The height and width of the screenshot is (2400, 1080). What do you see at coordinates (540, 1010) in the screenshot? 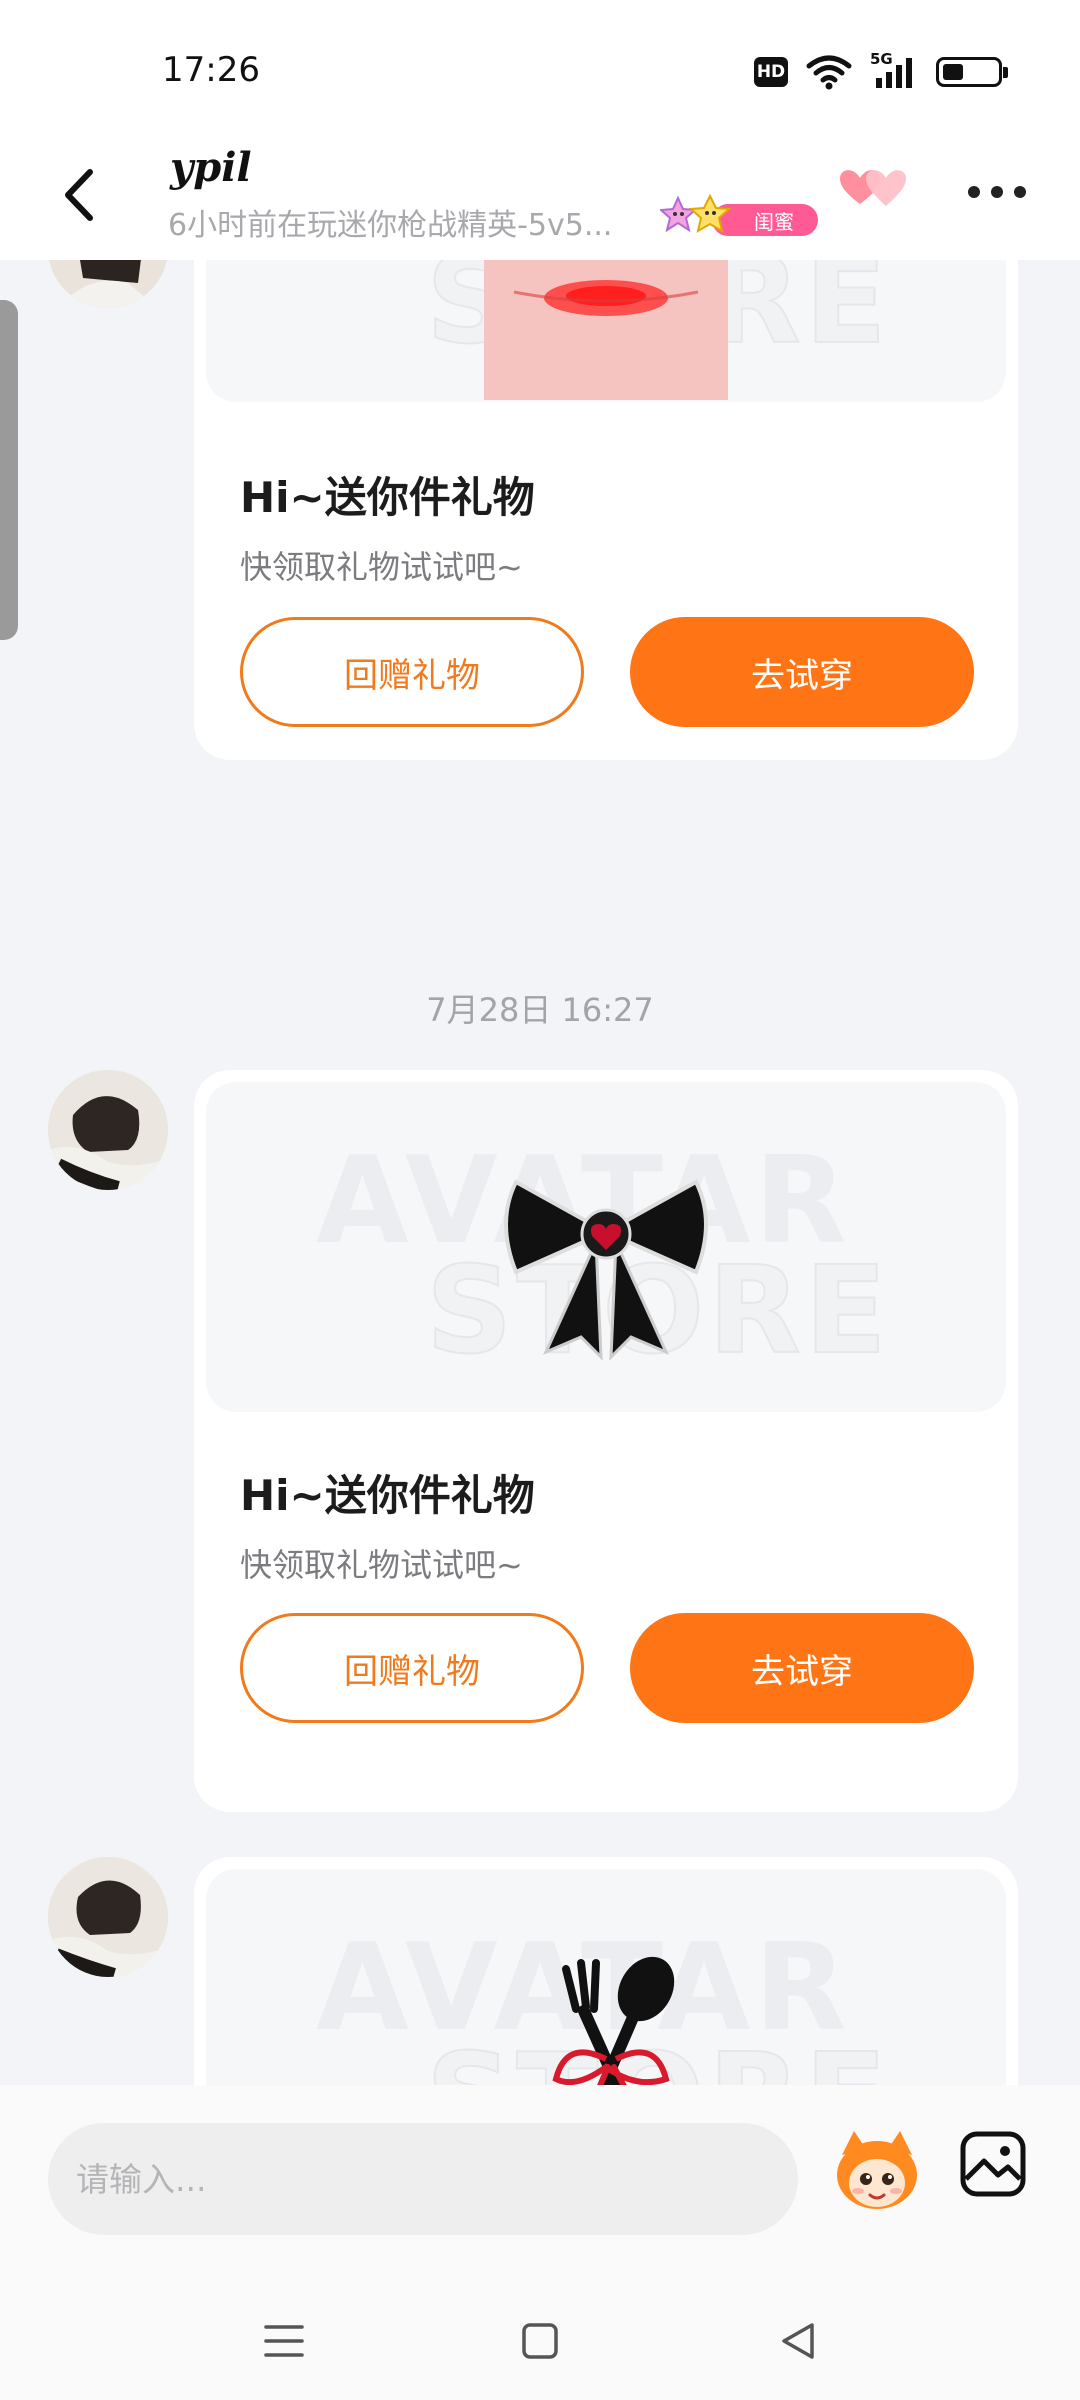
I see `message-timestamp: 7月28日 16:27` at bounding box center [540, 1010].